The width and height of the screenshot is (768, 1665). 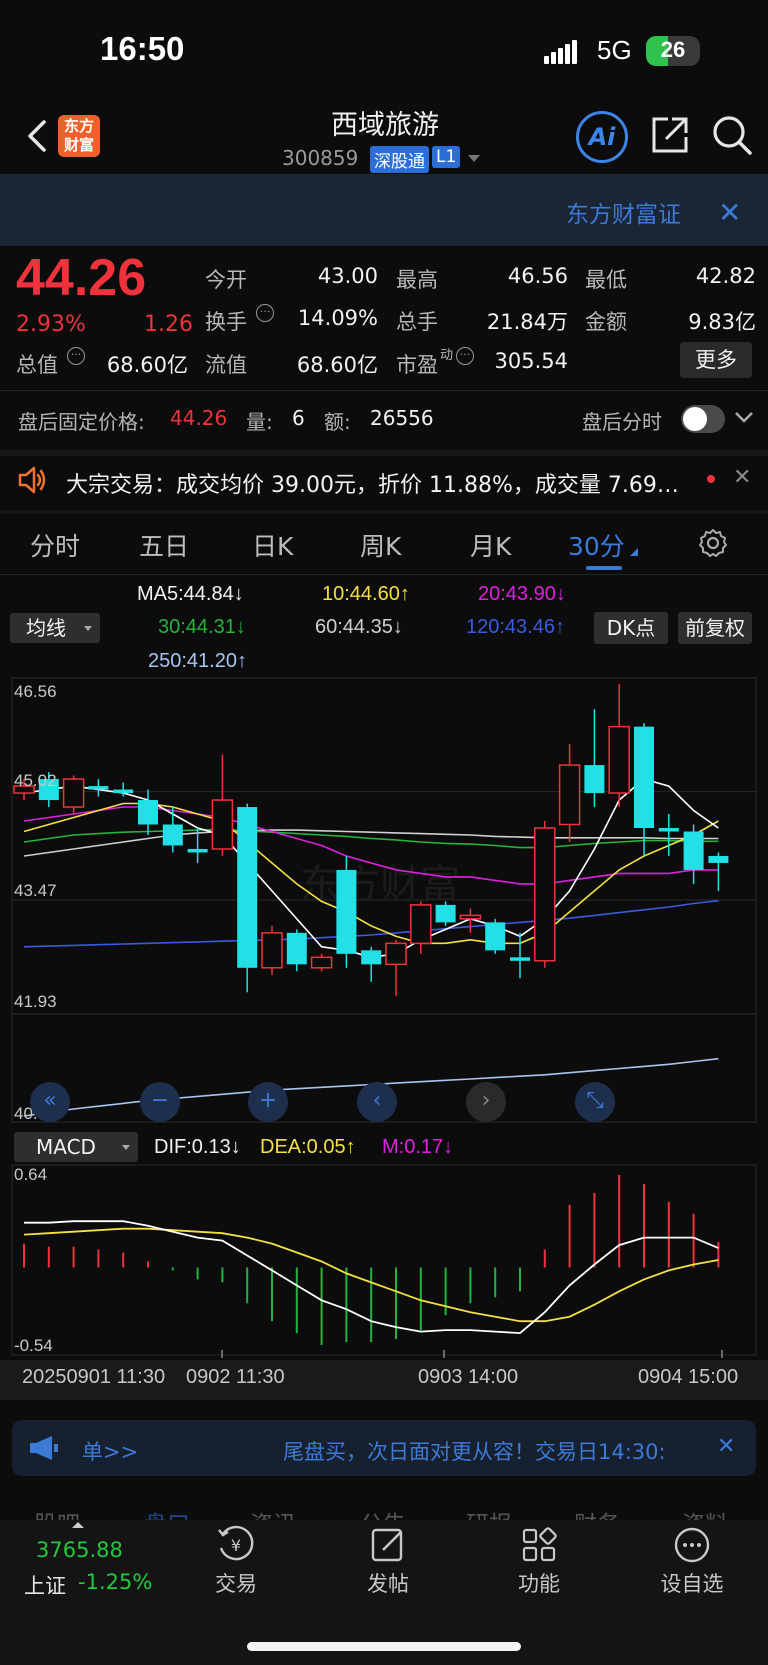 I want to click on block-trade-close-icon: ✕, so click(x=742, y=477).